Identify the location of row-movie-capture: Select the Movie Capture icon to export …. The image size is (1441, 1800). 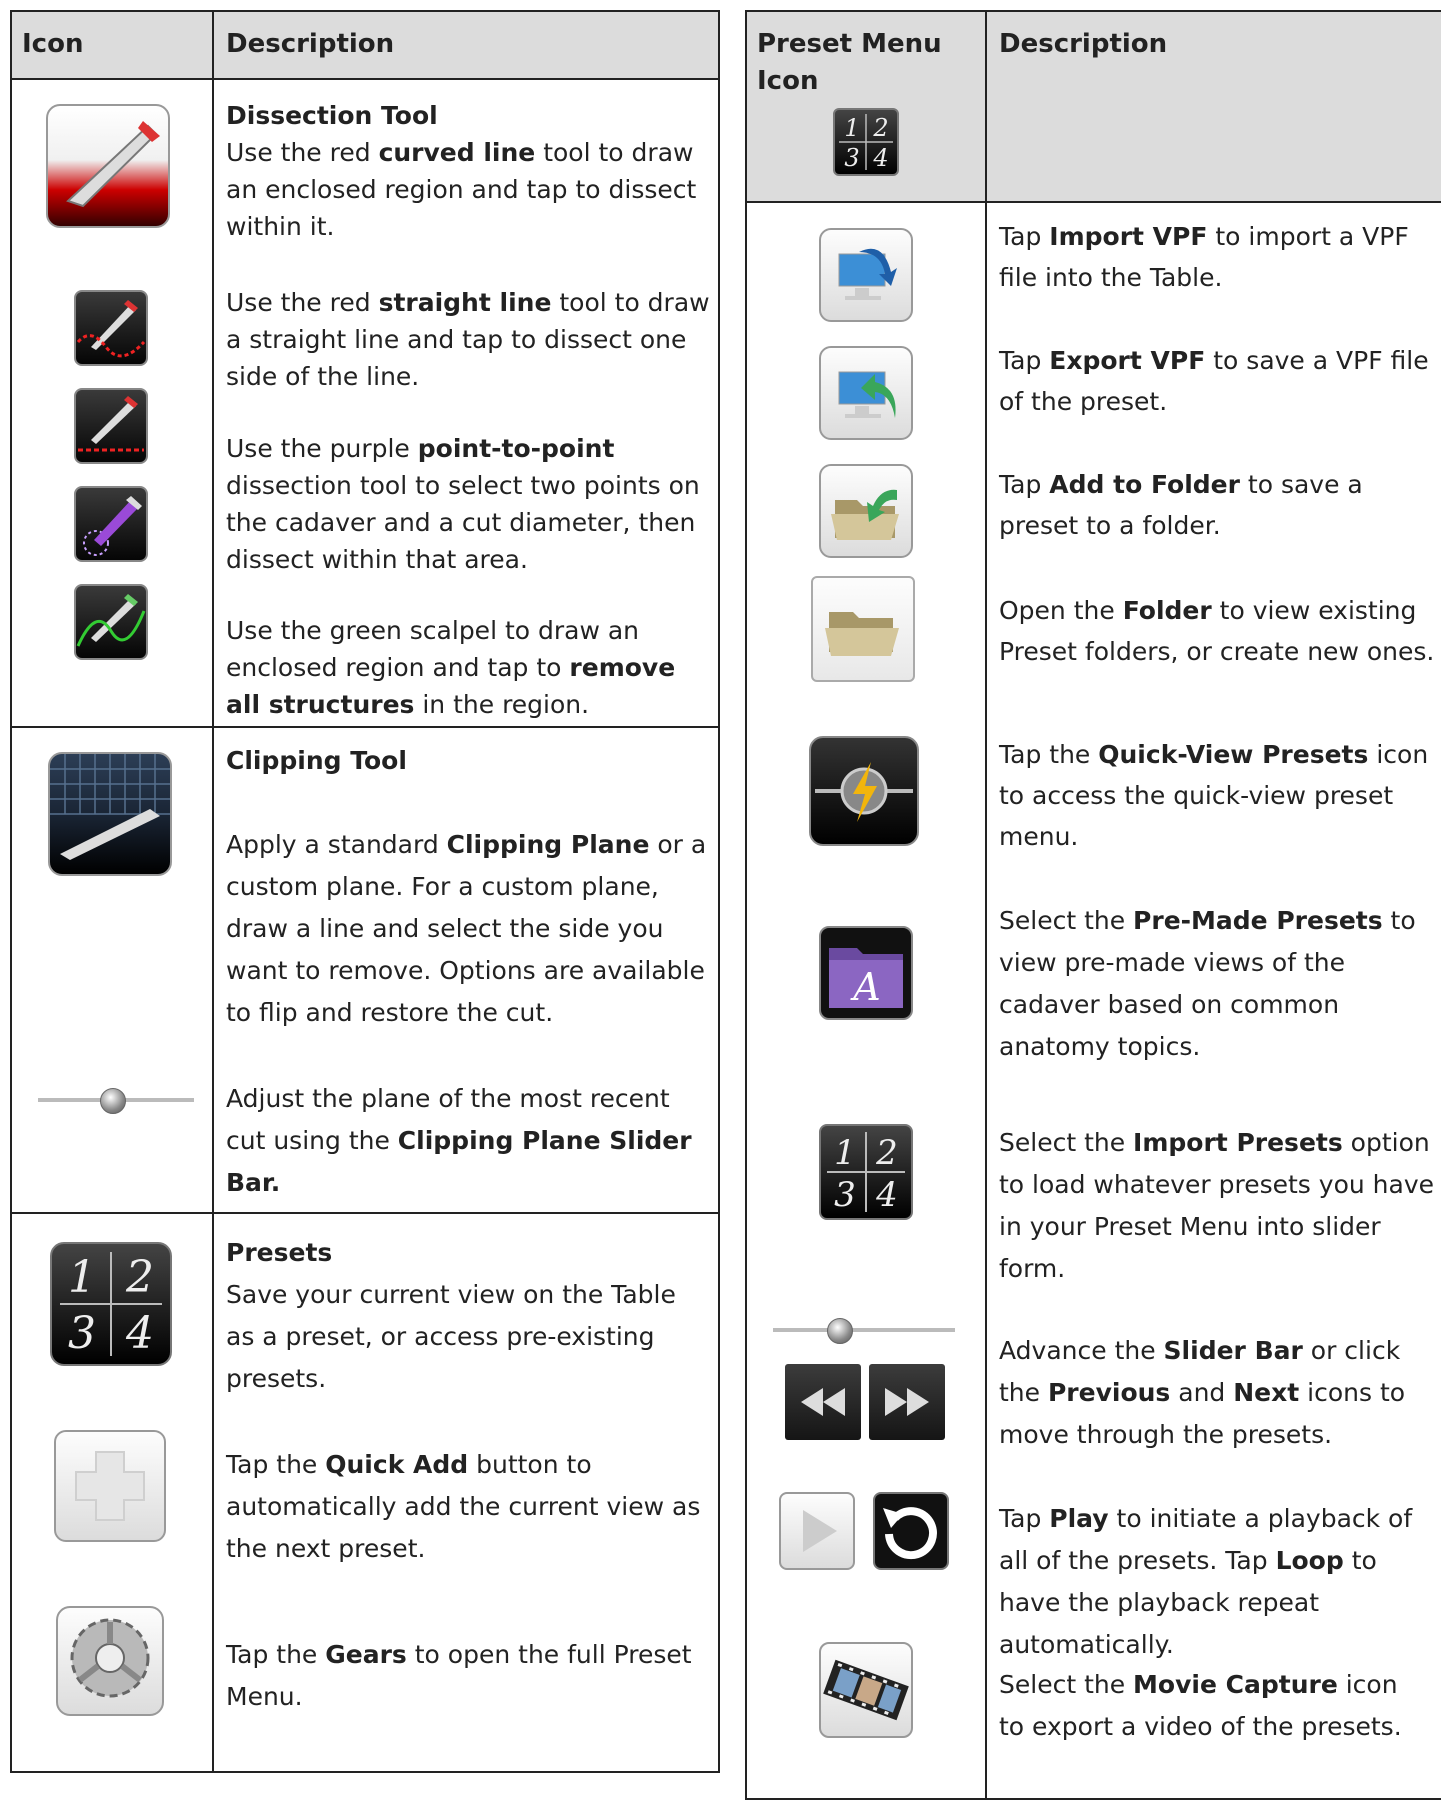
(1200, 1705).